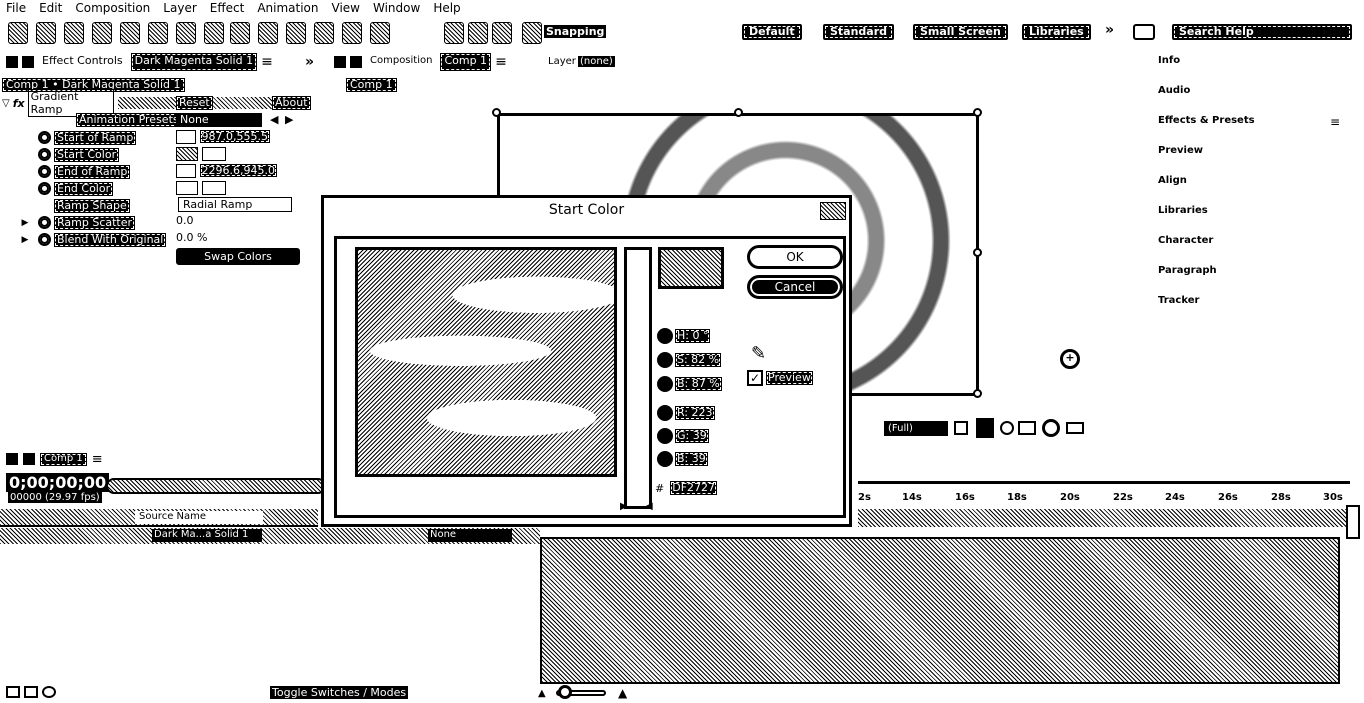 This screenshot has height=703, width=1364. I want to click on start-color-value, so click(201, 154).